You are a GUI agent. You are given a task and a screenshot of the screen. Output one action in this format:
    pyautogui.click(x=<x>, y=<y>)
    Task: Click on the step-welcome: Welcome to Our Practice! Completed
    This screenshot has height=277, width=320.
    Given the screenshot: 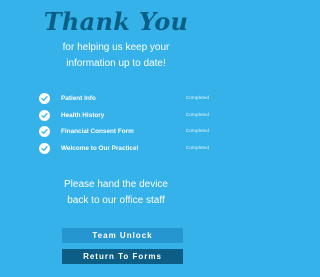 What is the action you would take?
    pyautogui.click(x=124, y=150)
    